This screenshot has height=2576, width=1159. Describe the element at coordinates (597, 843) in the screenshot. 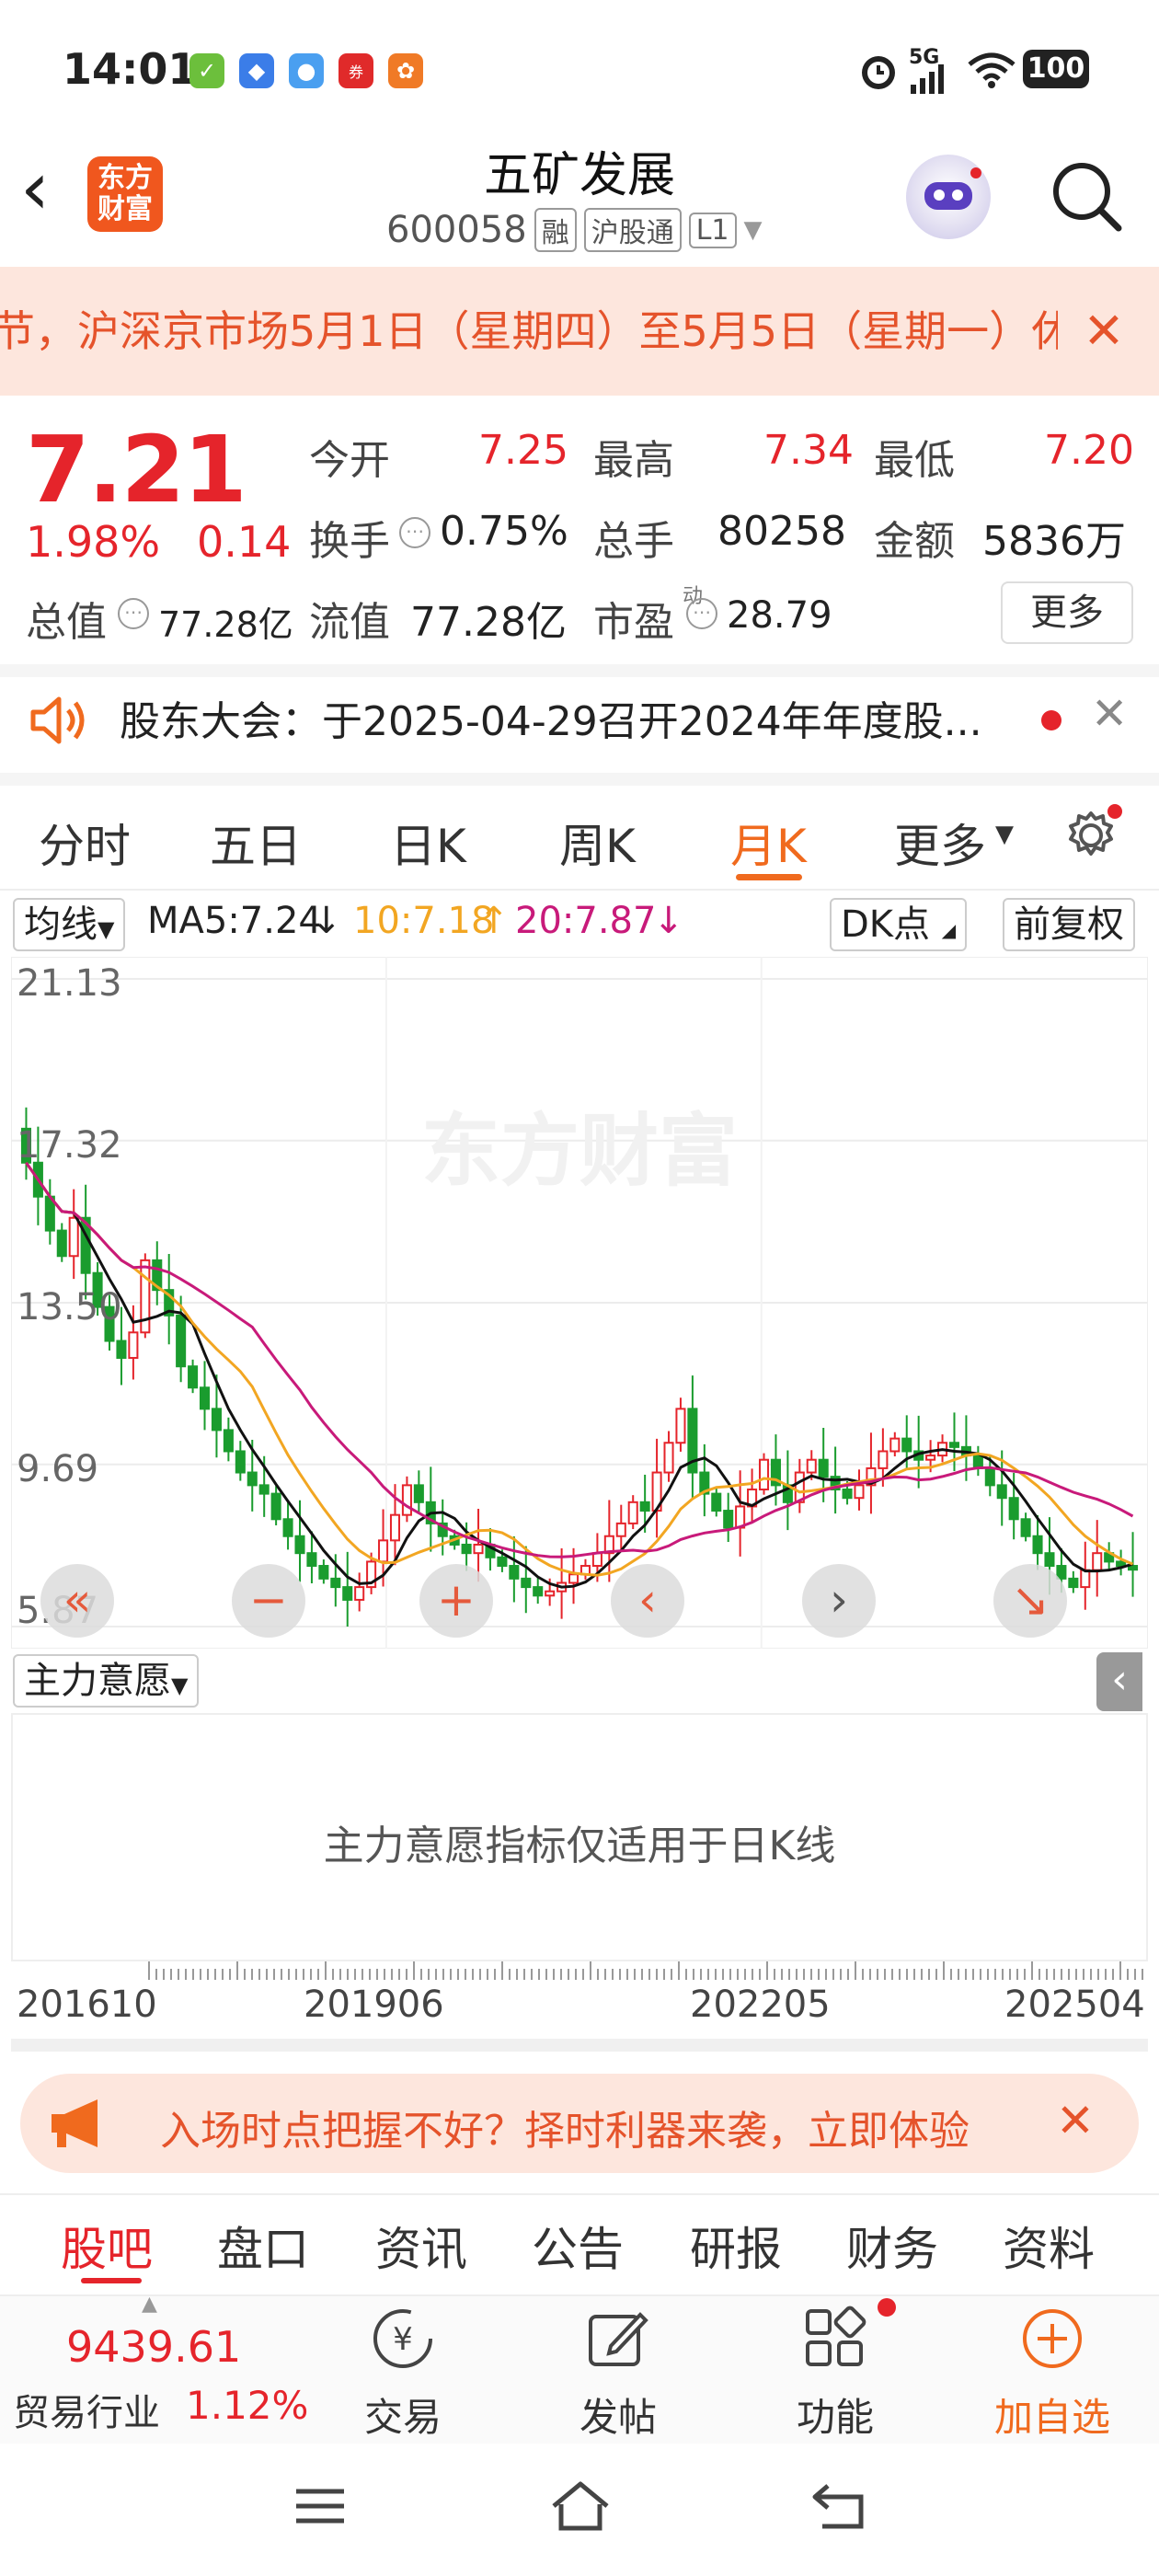

I see `tab-weekly-k: 周K` at that location.